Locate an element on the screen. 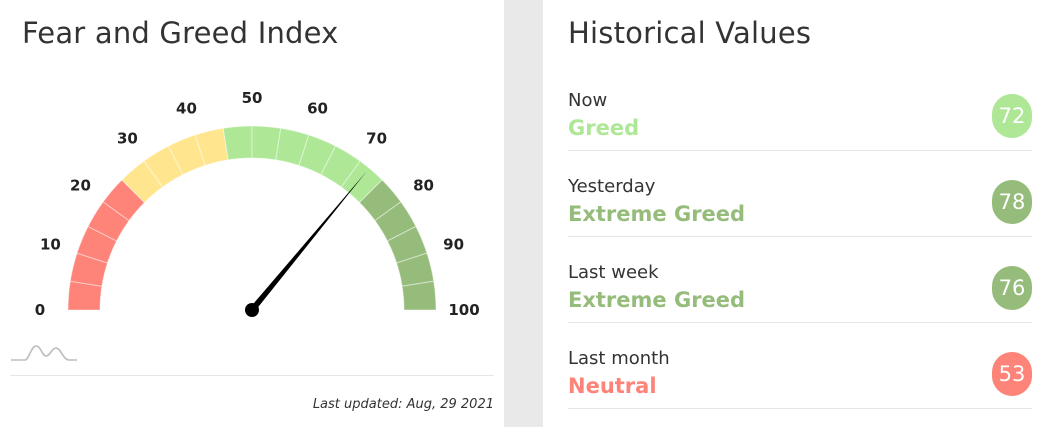 The width and height of the screenshot is (1049, 427). gauge-tick-label: 30 is located at coordinates (127, 138).